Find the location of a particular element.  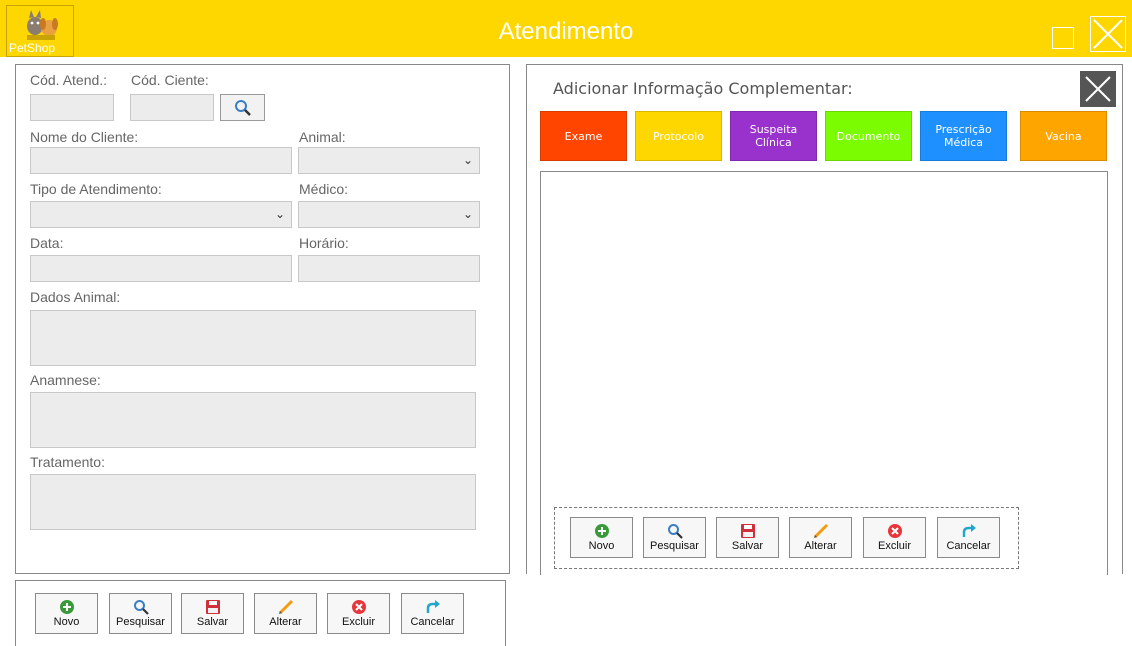

title-bar: PetShop Atendimento is located at coordinates (566, 28).